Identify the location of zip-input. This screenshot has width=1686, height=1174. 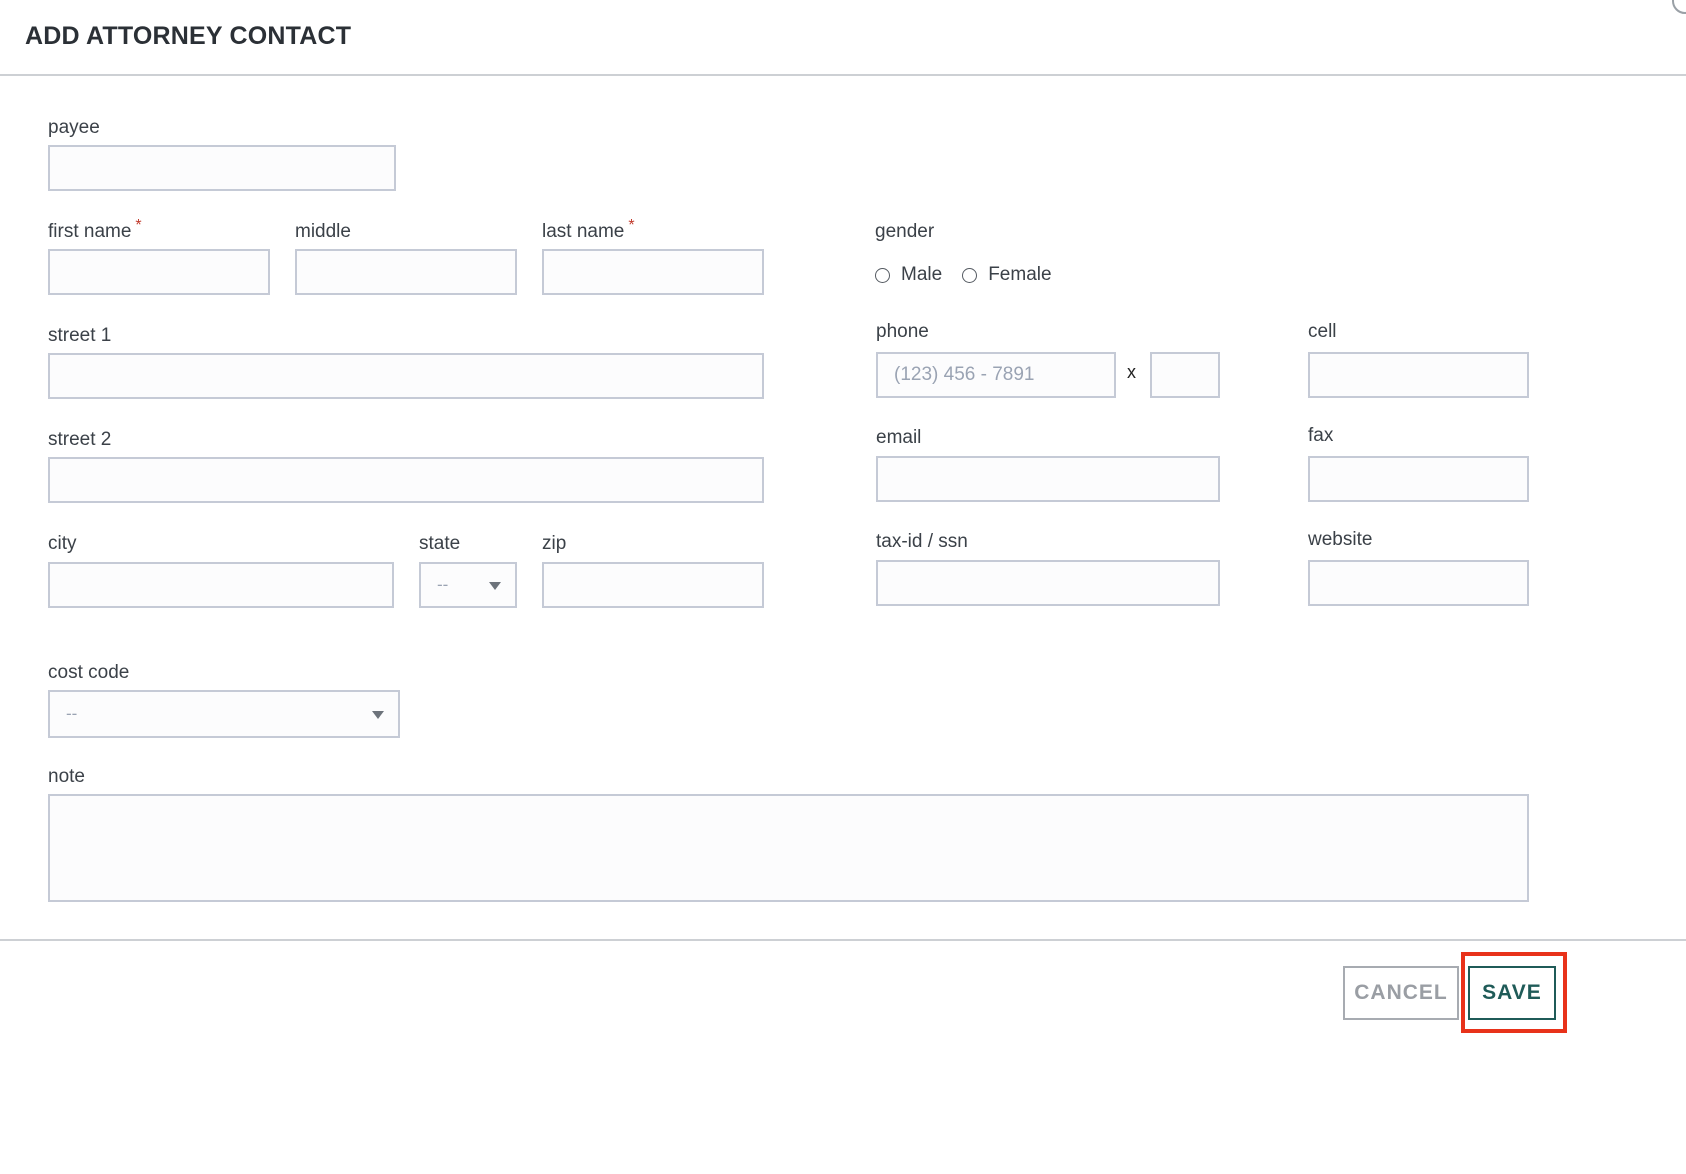
(653, 585).